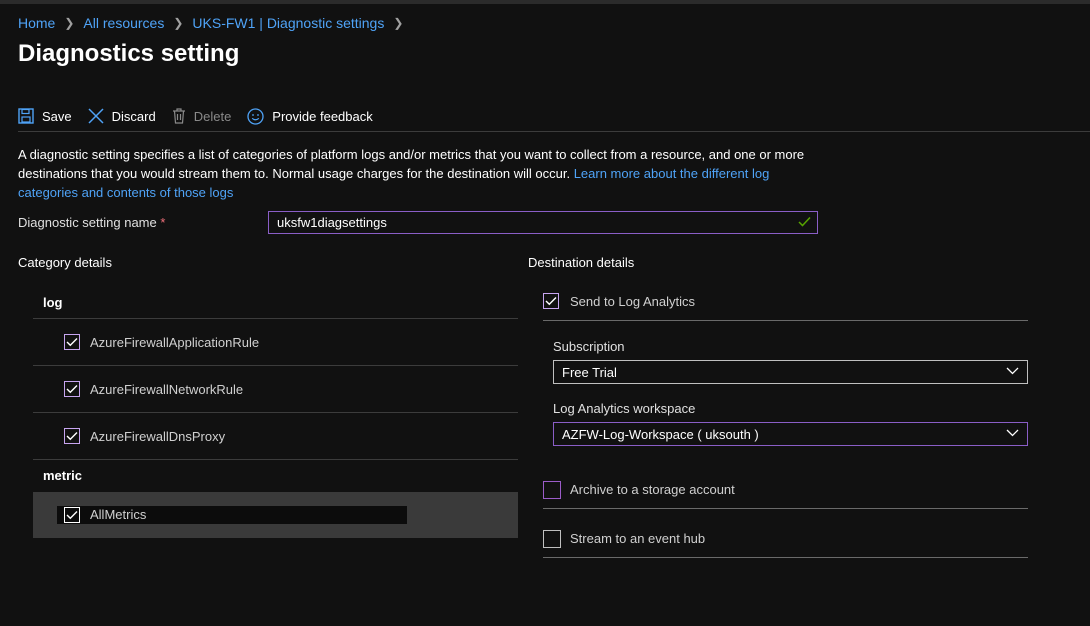  I want to click on log-label: AzureFirewallDnsProxy, so click(158, 436).